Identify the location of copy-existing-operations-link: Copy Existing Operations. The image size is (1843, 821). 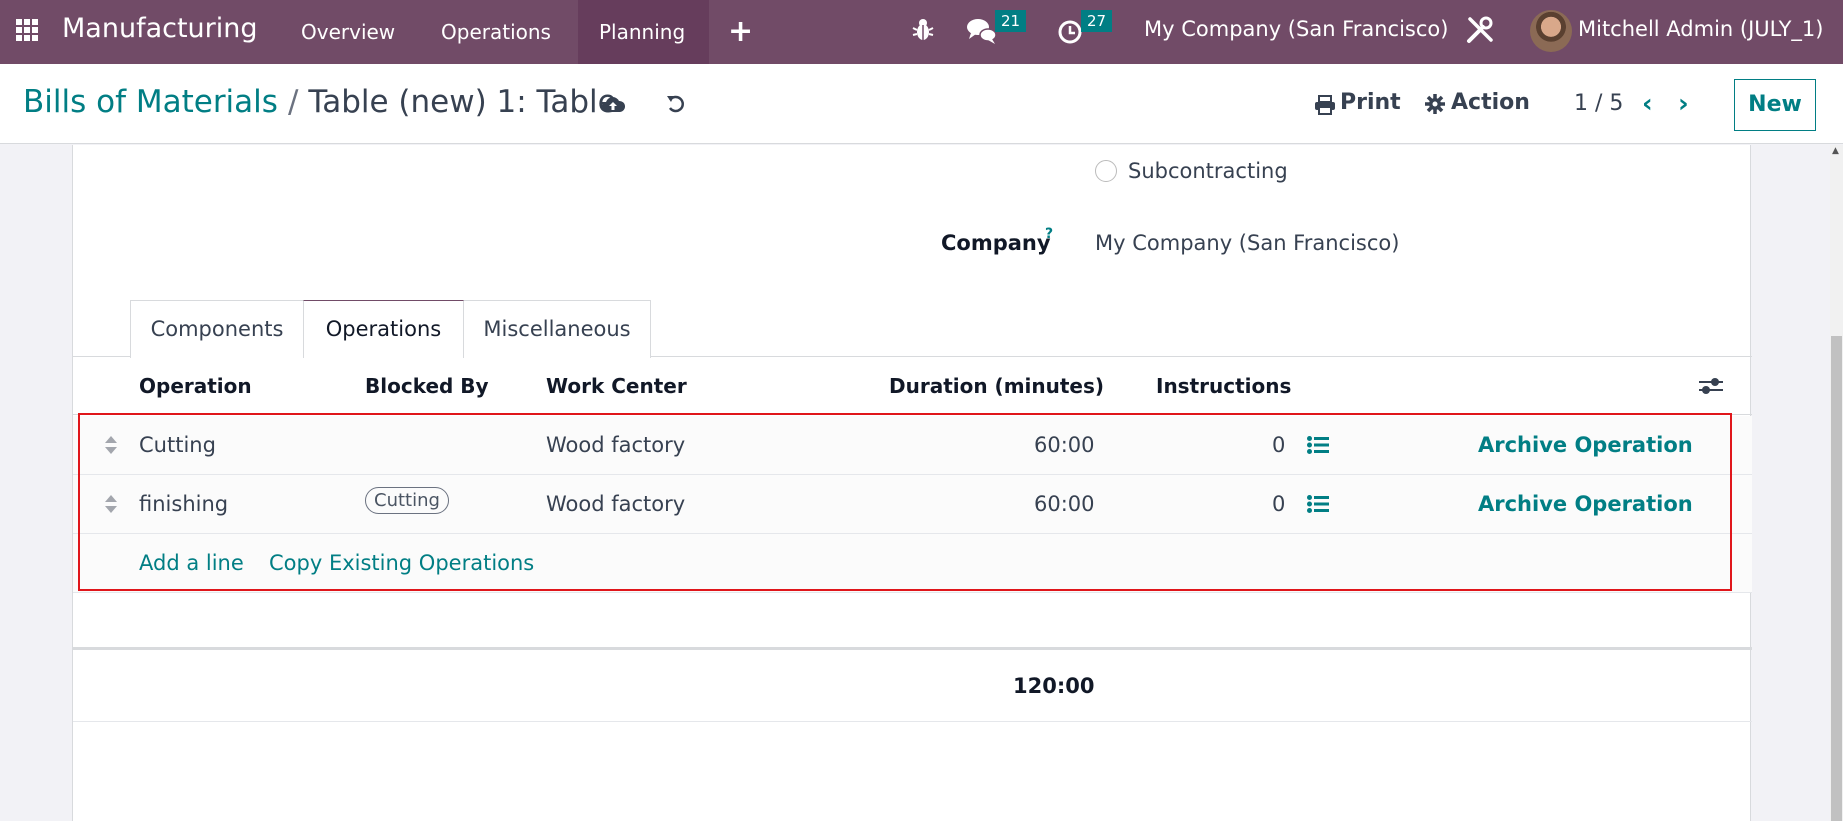
(401, 563).